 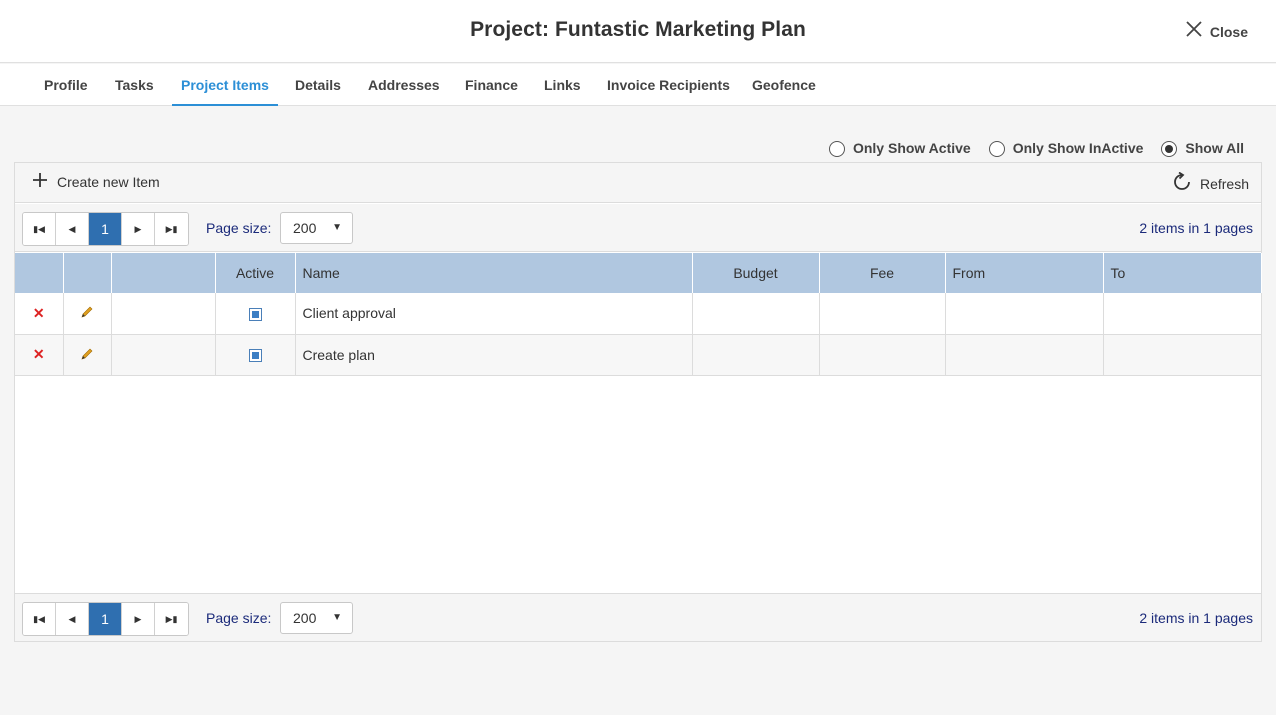 I want to click on column-header-fee: Fee, so click(x=882, y=273).